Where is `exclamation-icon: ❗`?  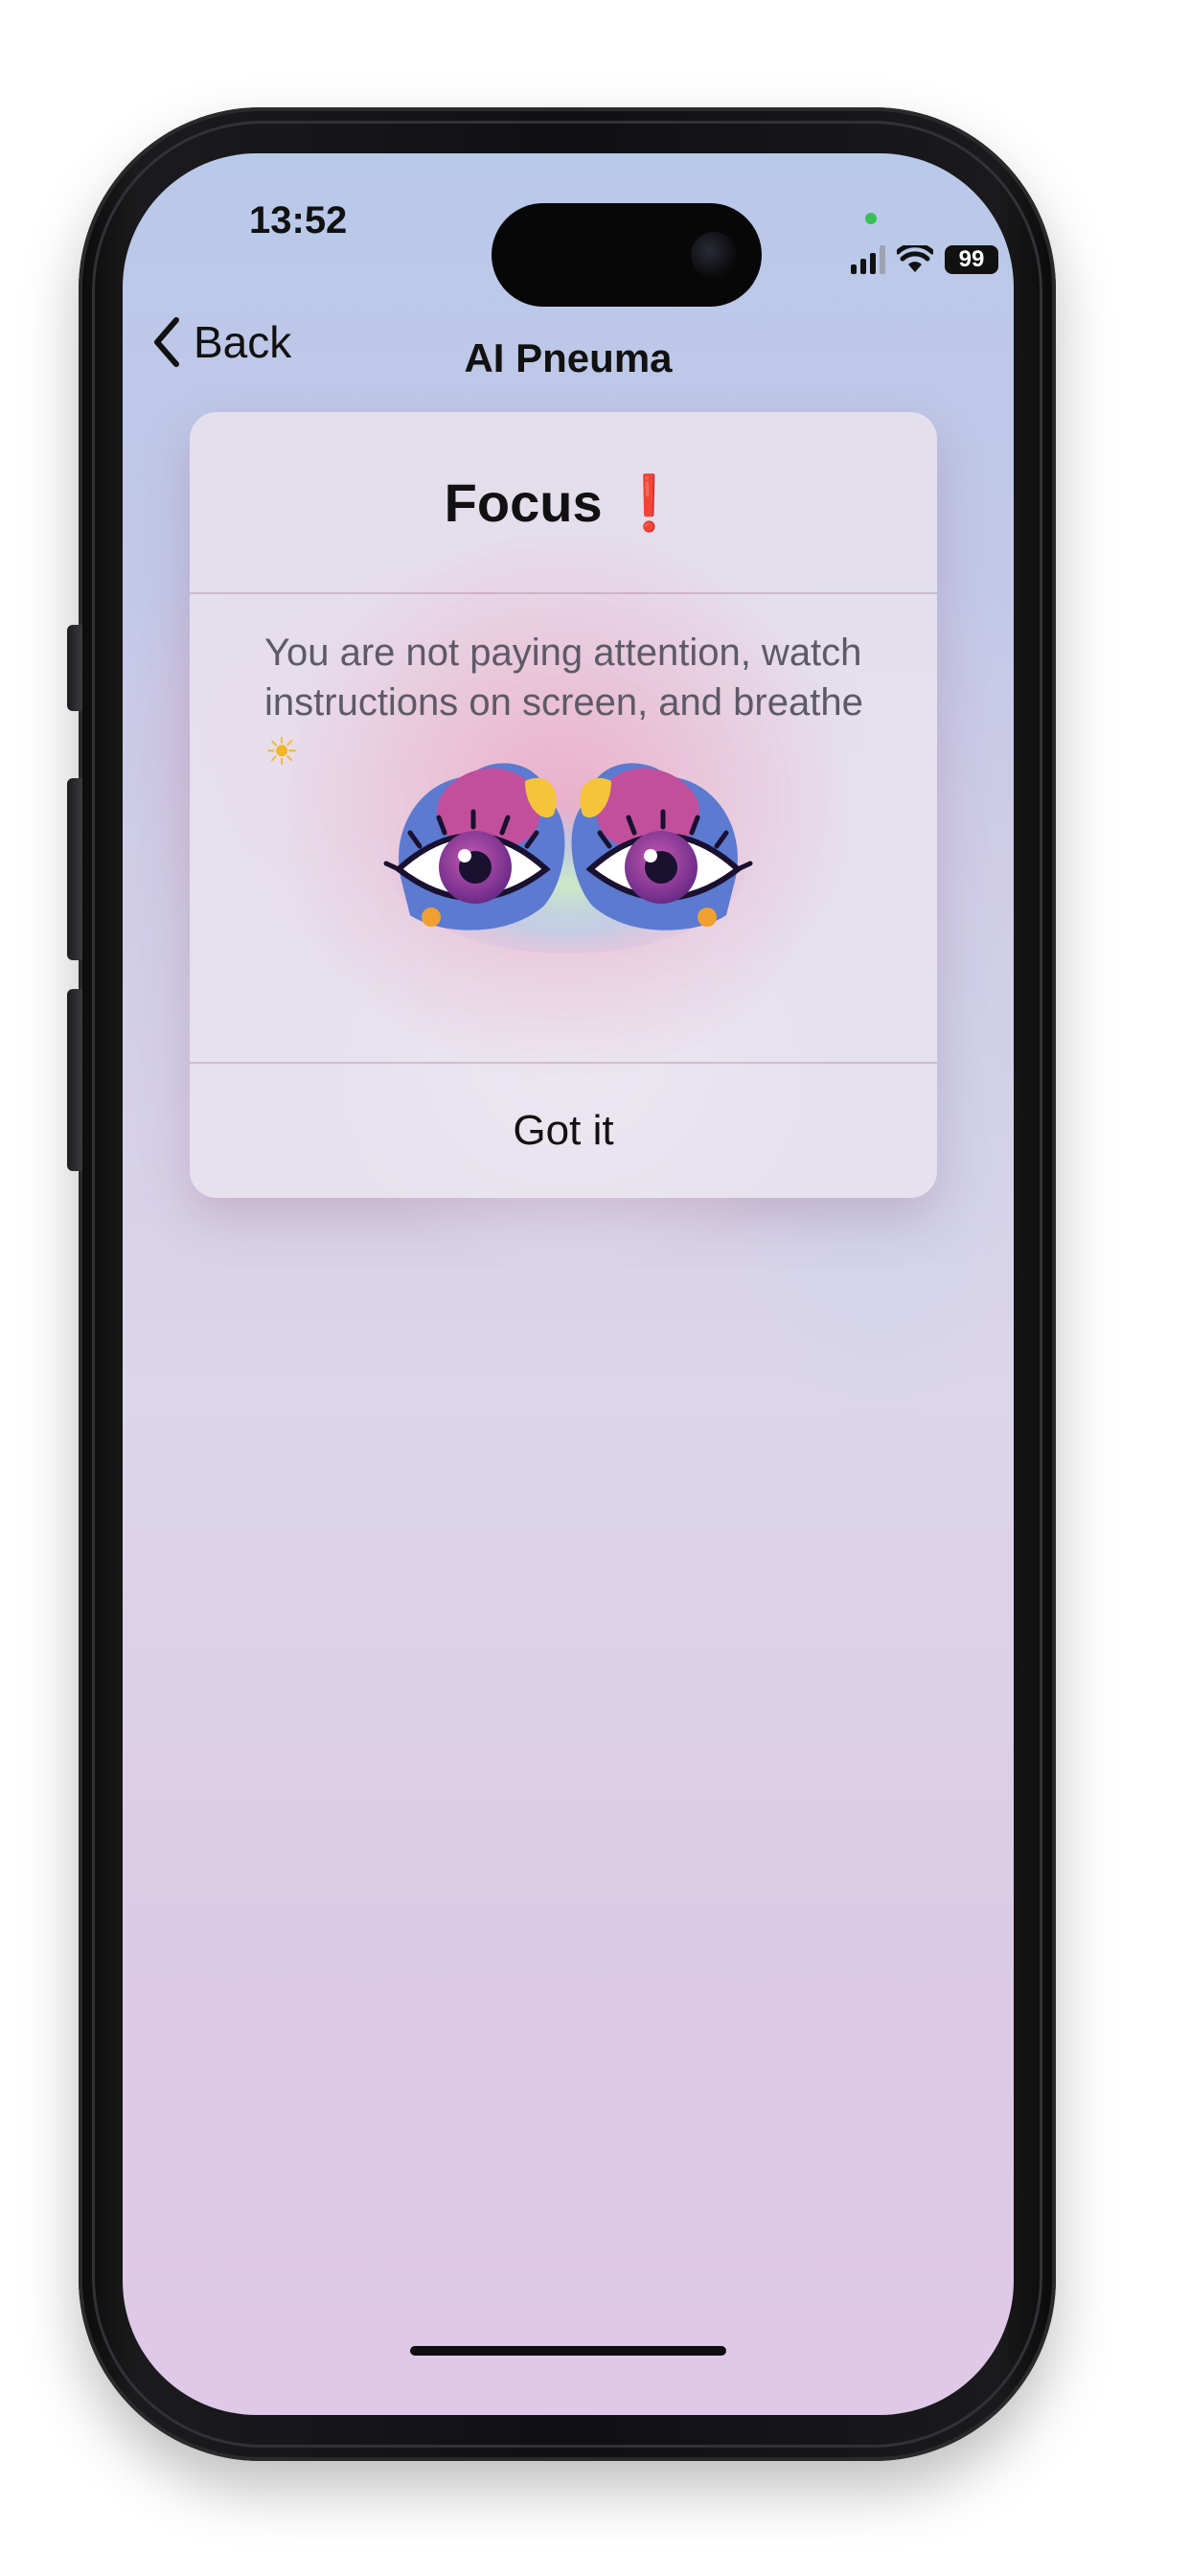
exclamation-icon: ❗ is located at coordinates (649, 502).